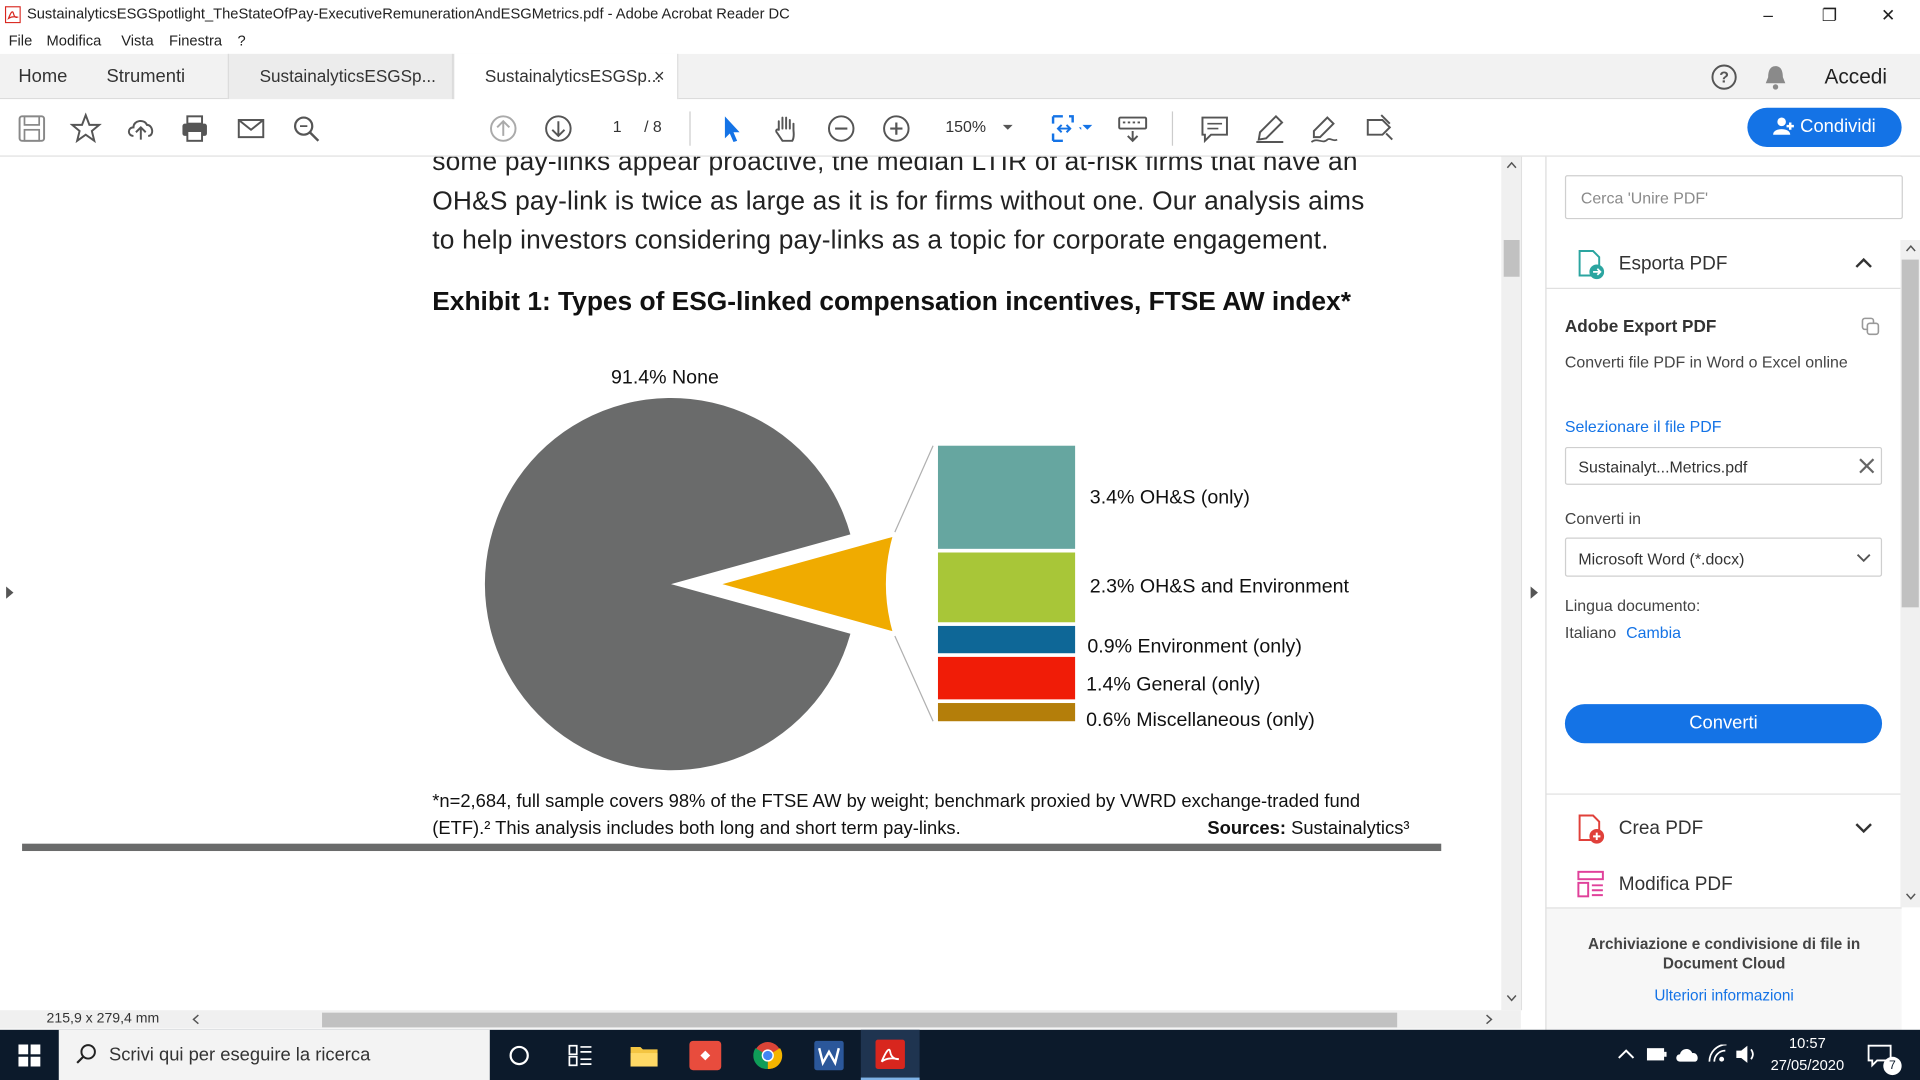 Image resolution: width=1920 pixels, height=1080 pixels. What do you see at coordinates (1511, 583) in the screenshot?
I see `document-vertical-scrollbar` at bounding box center [1511, 583].